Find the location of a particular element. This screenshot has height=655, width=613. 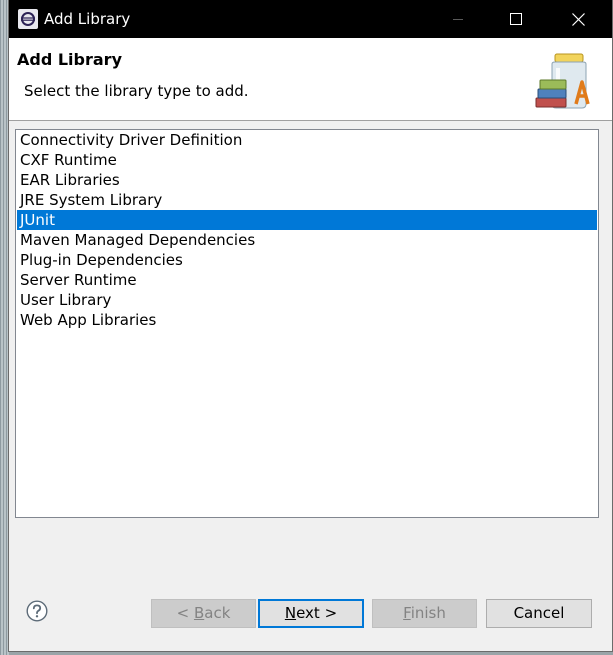

library-type-item: User Library is located at coordinates (307, 300).